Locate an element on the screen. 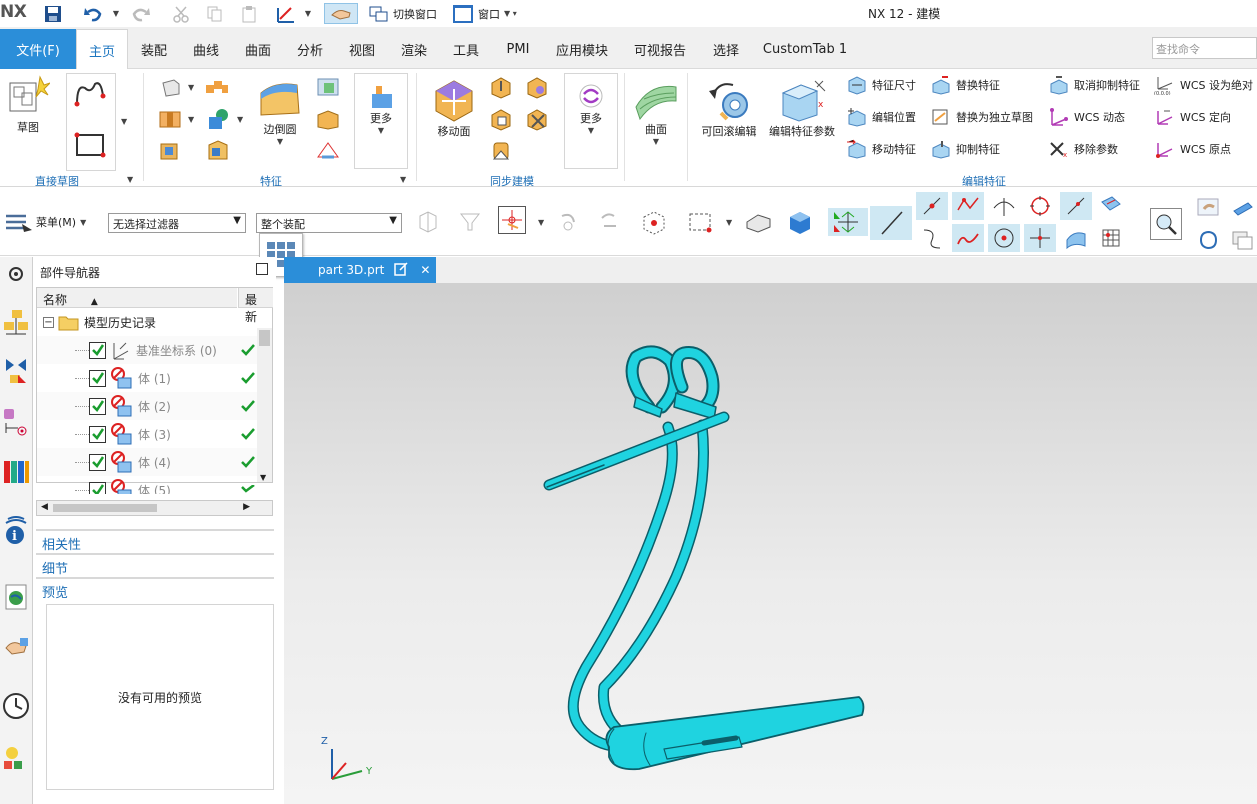 Image resolution: width=1257 pixels, height=804 pixels. info-icon: i is located at coordinates (16, 530).